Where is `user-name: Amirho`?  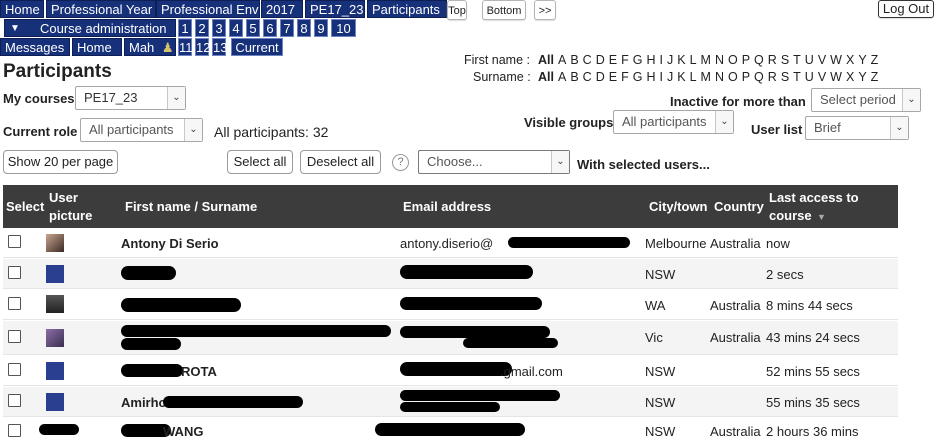 user-name: Amirho is located at coordinates (144, 402).